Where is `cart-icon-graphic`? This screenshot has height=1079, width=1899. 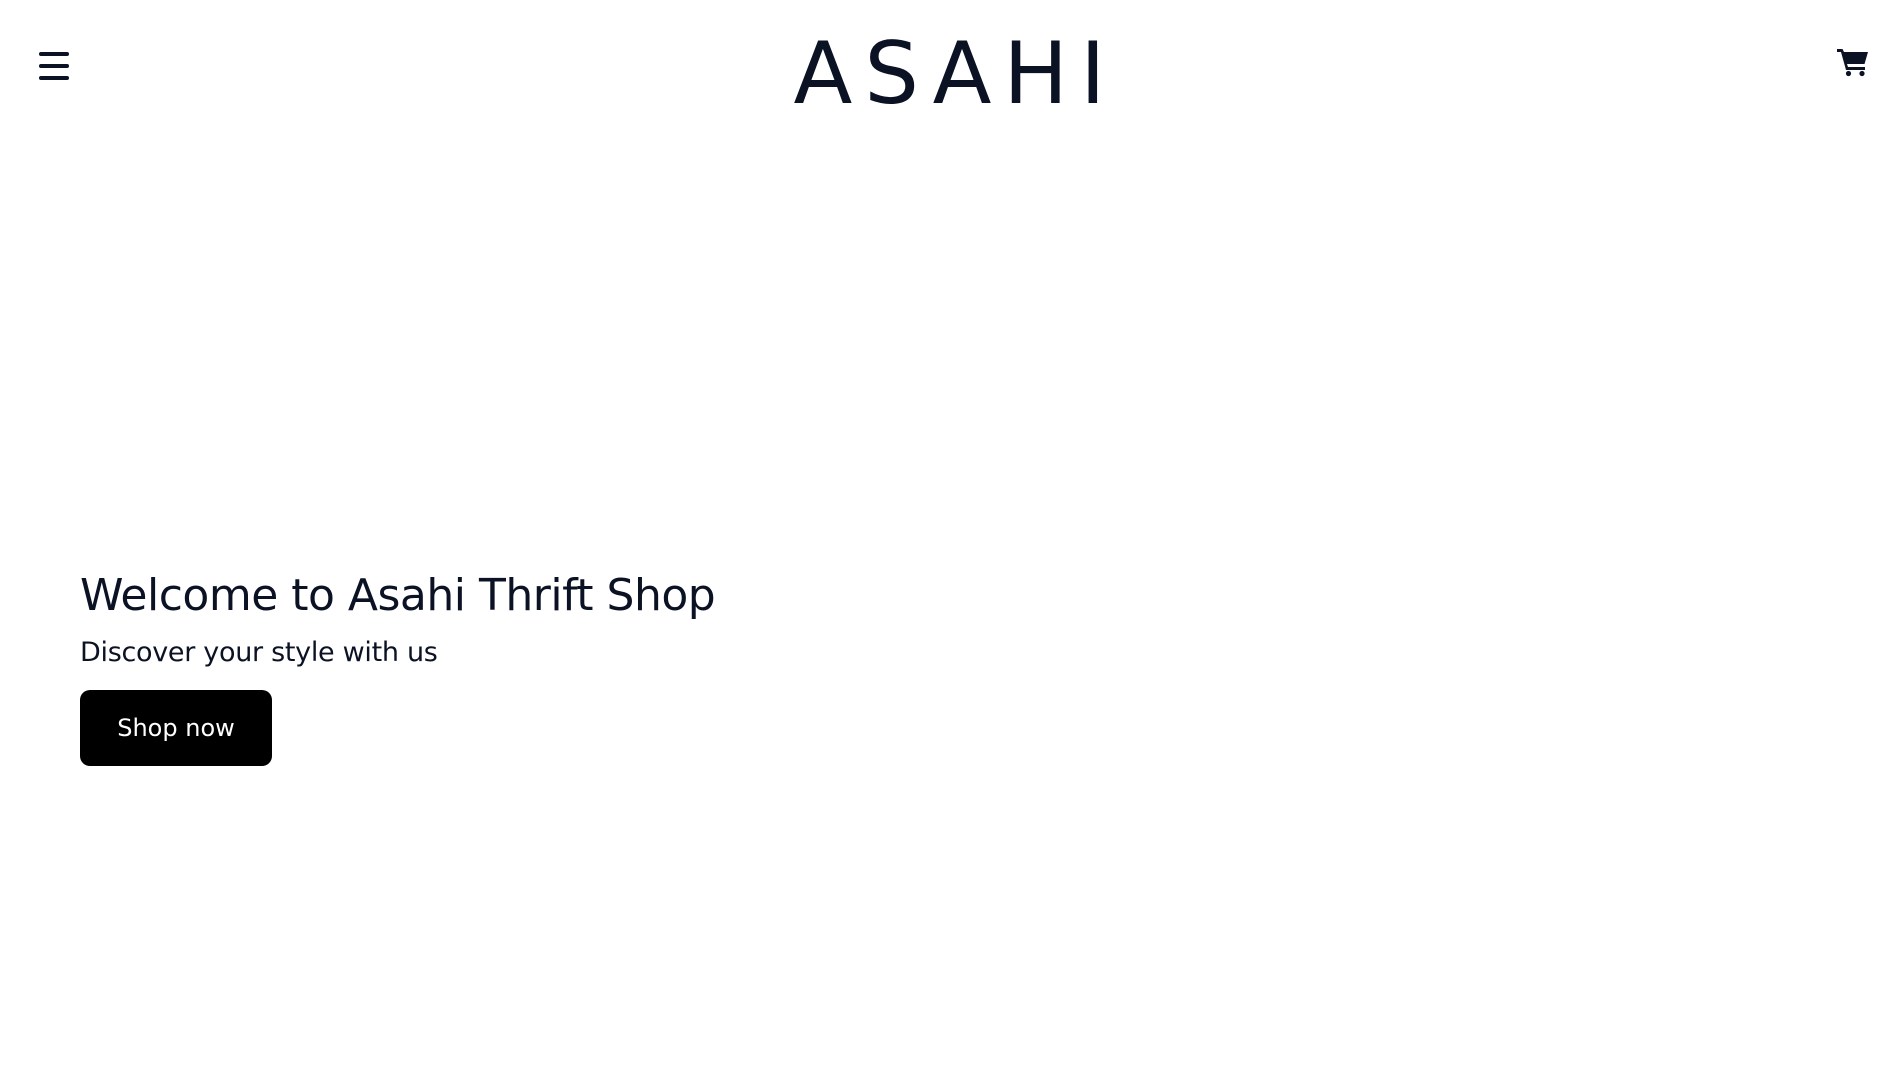 cart-icon-graphic is located at coordinates (1852, 63).